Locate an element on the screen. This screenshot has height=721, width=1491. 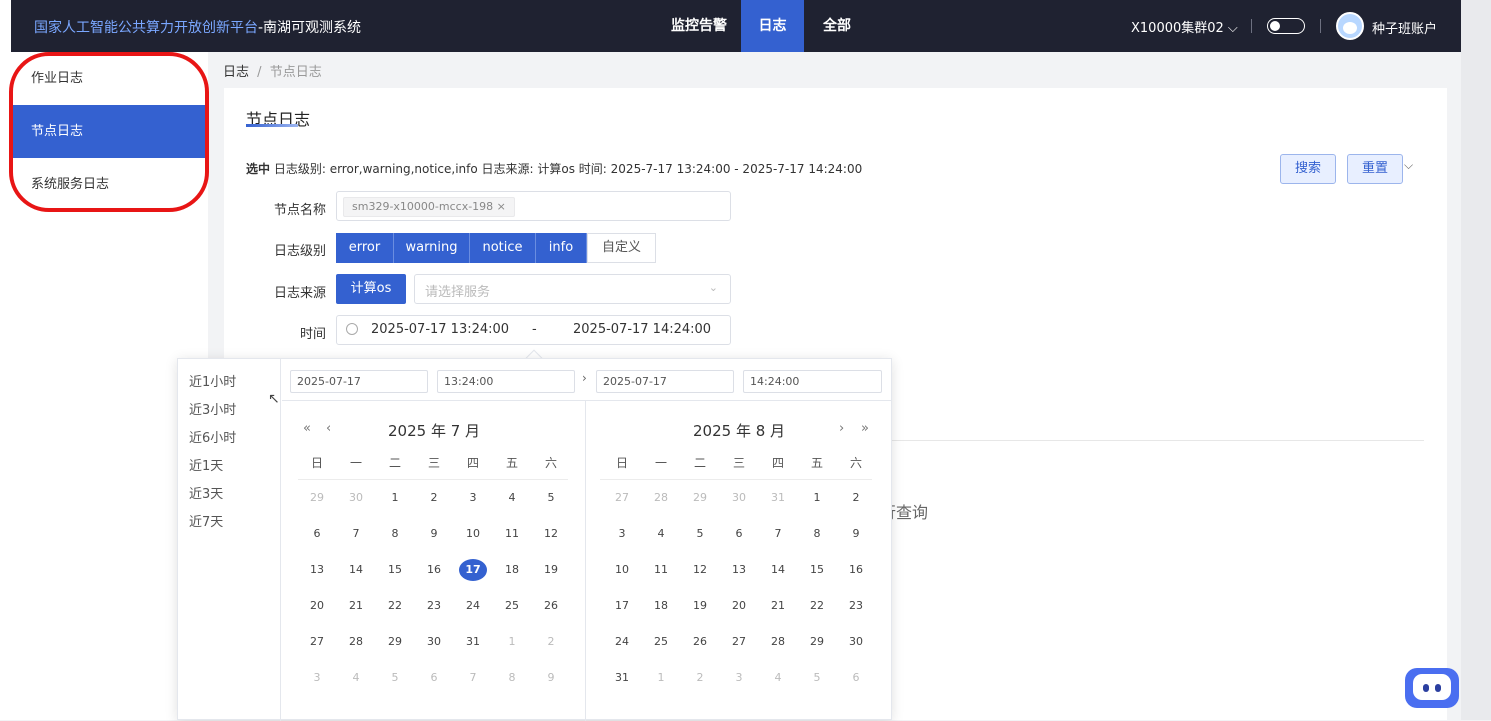
time-end: 2025-07-17 14:24:00 is located at coordinates (642, 329).